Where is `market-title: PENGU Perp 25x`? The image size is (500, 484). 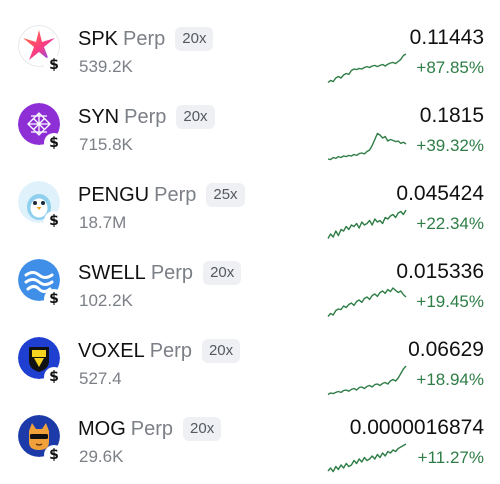
market-title: PENGU Perp 25x is located at coordinates (161, 195).